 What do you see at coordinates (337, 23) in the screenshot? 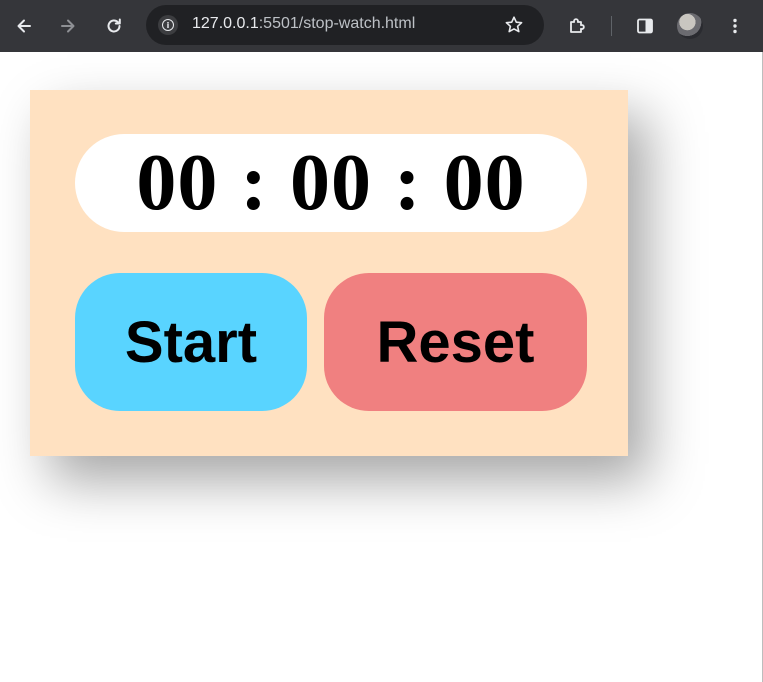
I see `url-path: :5501/stop-watch.html` at bounding box center [337, 23].